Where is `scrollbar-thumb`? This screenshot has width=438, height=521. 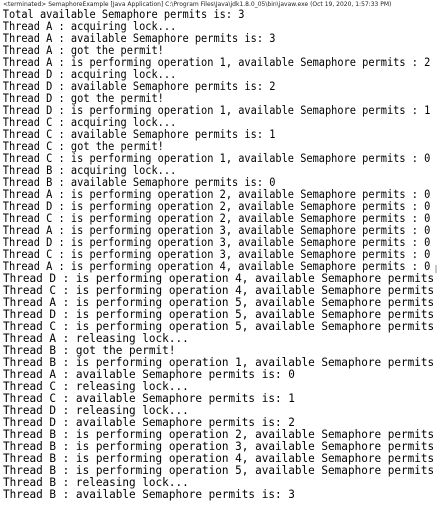
scrollbar-thumb is located at coordinates (436, 269).